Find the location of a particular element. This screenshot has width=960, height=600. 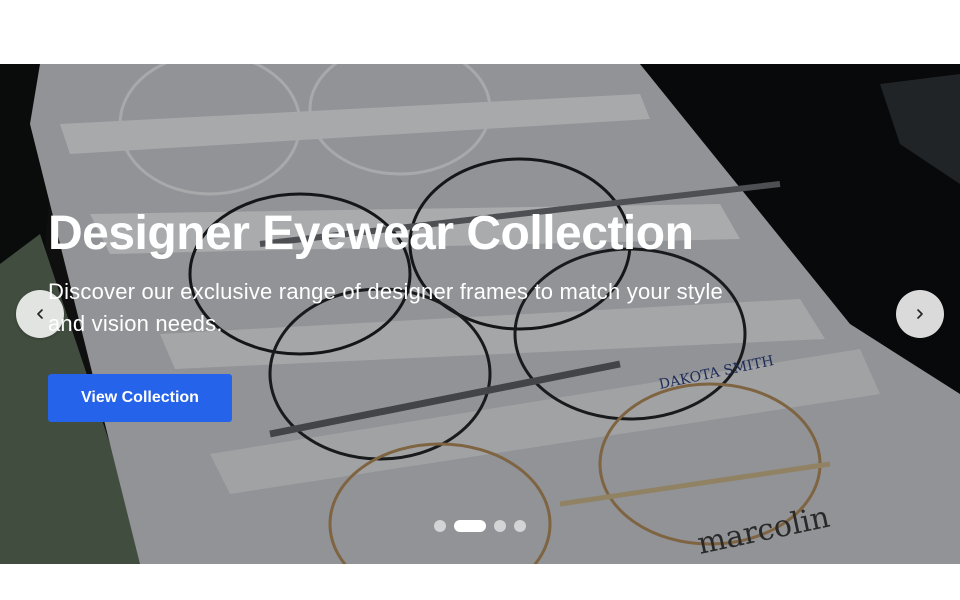

view-collection-button: View Collection is located at coordinates (140, 398).